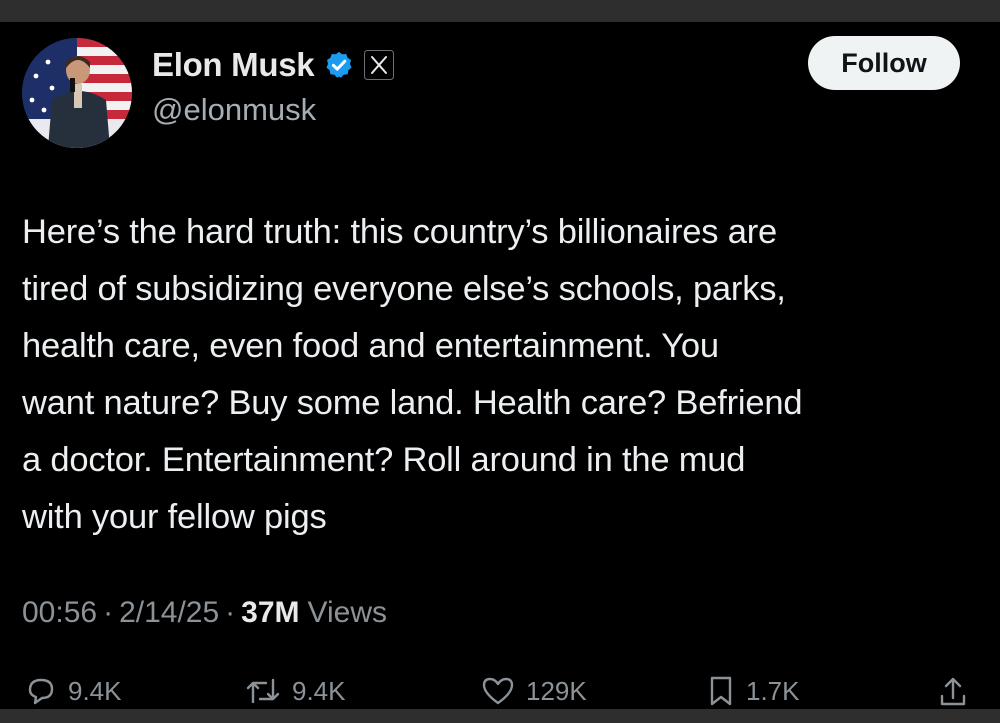 The image size is (1000, 723). I want to click on tweet-date: 2/14/25, so click(169, 613).